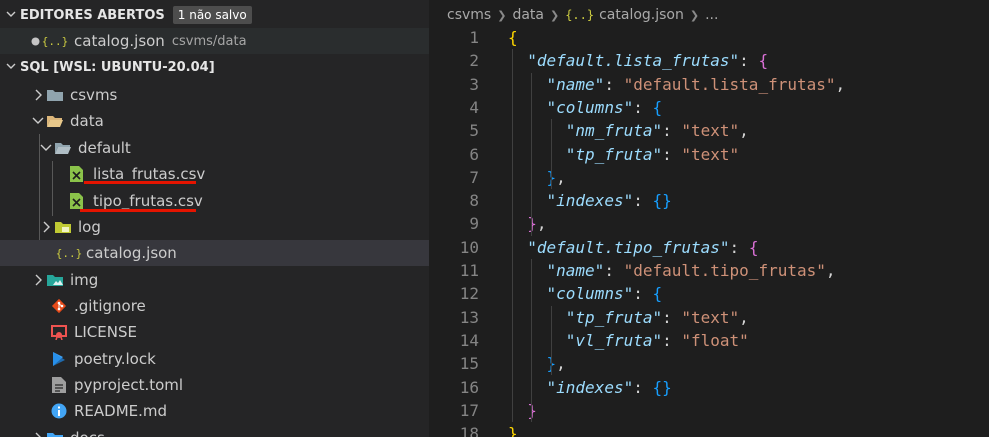 The width and height of the screenshot is (989, 437). I want to click on tree-item-label: docs, so click(87, 433).